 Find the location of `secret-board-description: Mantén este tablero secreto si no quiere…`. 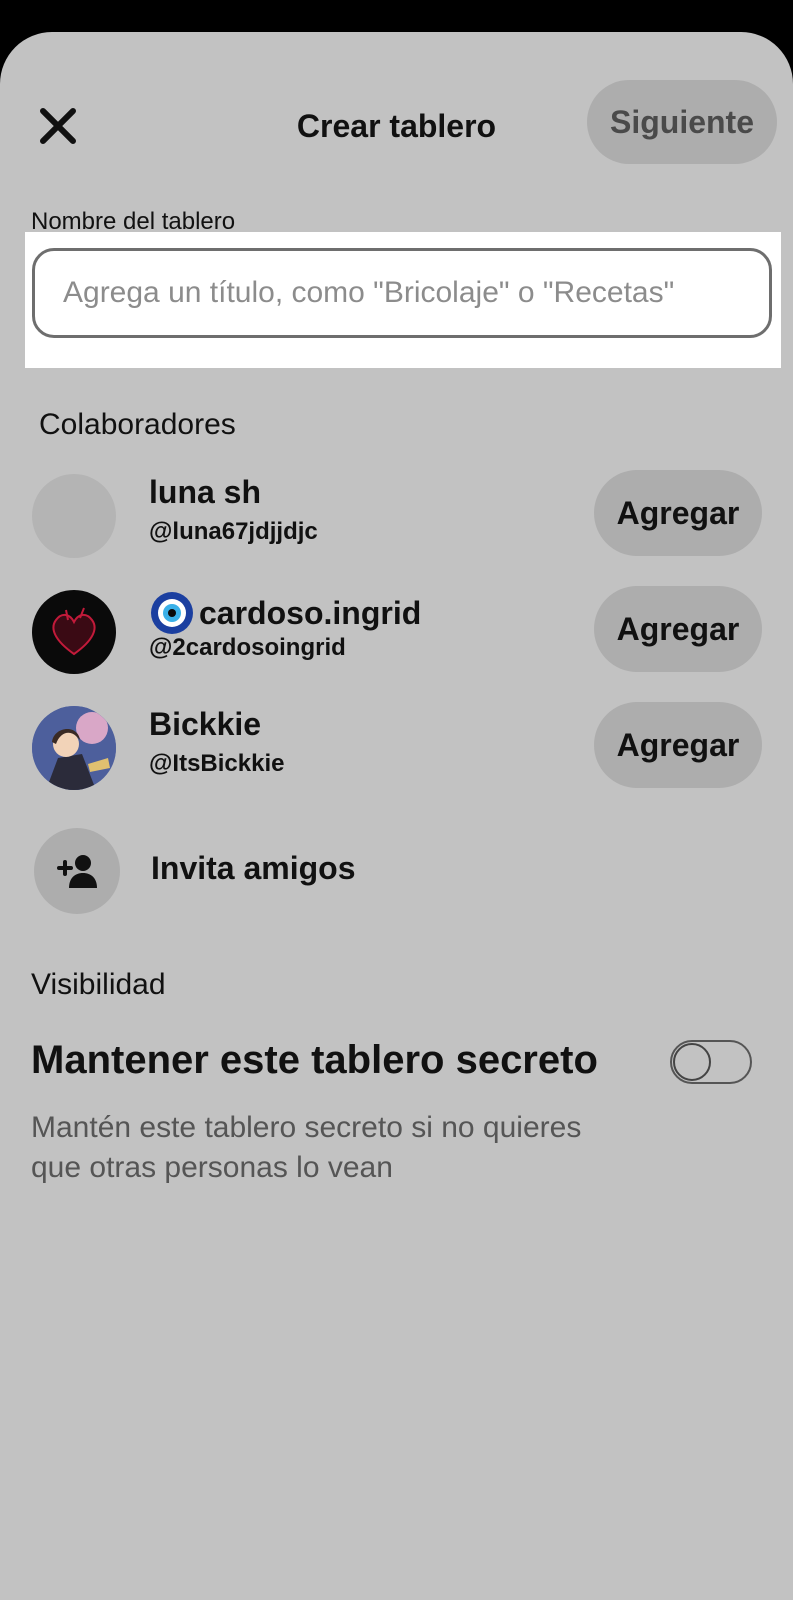

secret-board-description: Mantén este tablero secreto si no quiere… is located at coordinates (306, 1147).